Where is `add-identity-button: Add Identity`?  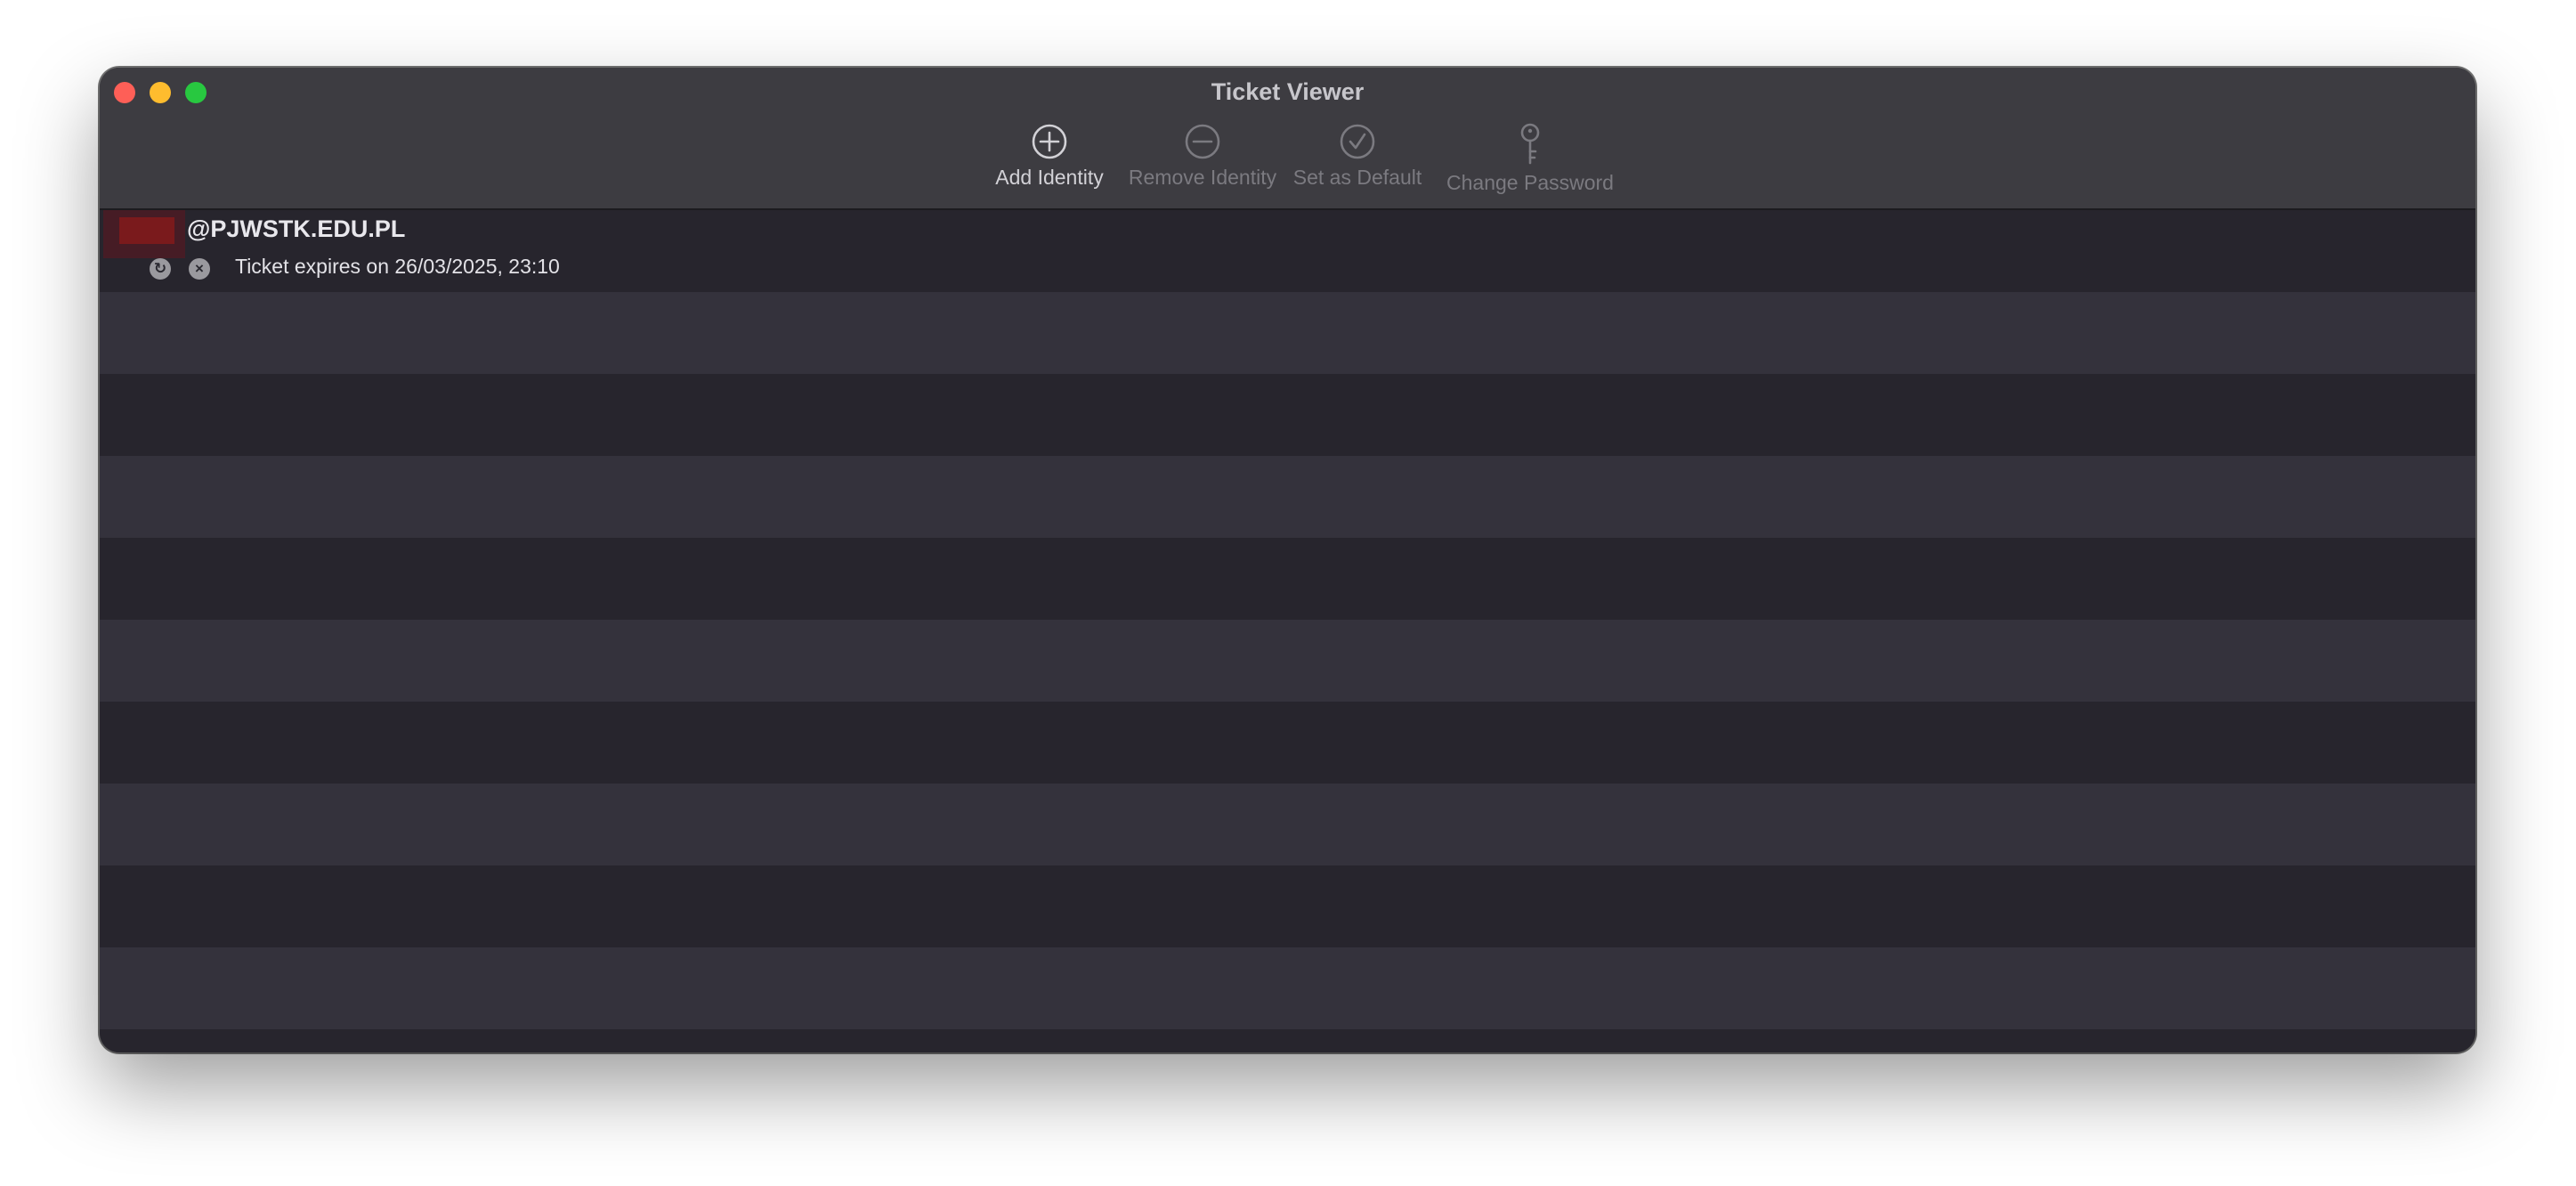 add-identity-button: Add Identity is located at coordinates (1050, 159).